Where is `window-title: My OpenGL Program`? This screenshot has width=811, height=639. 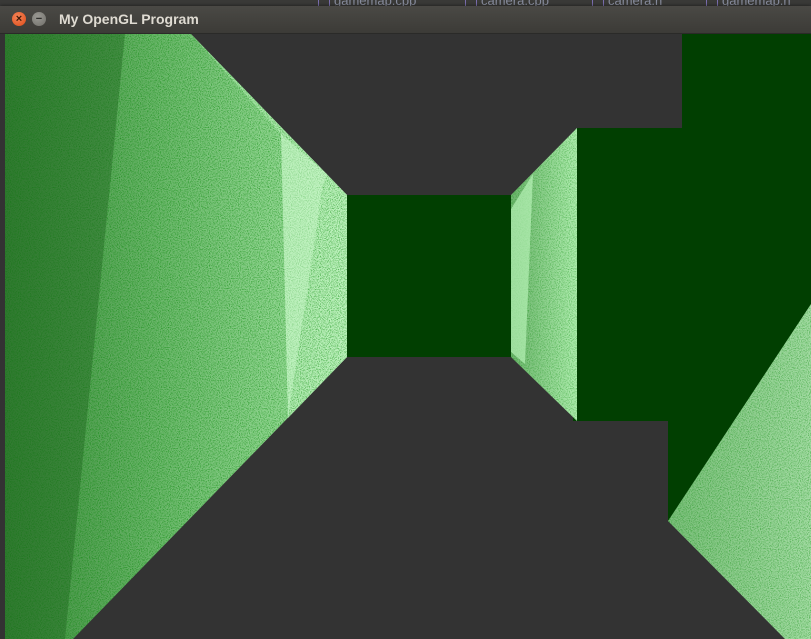
window-title: My OpenGL Program is located at coordinates (129, 19).